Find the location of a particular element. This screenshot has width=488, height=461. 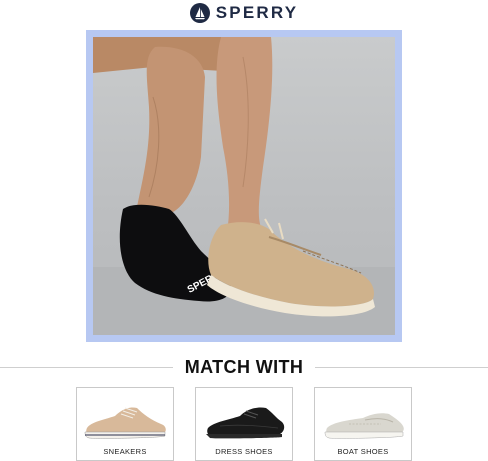

product-tile-dress-shoes: DRESS SHOES is located at coordinates (244, 424).